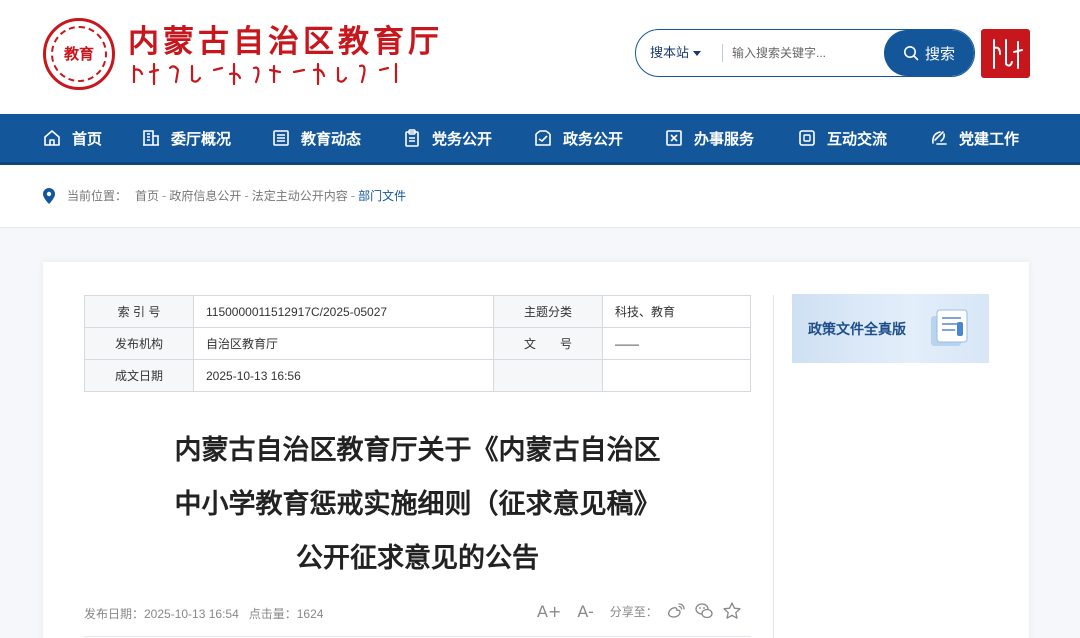 This screenshot has width=1080, height=638. I want to click on share-label: 分享至：, so click(633, 611).